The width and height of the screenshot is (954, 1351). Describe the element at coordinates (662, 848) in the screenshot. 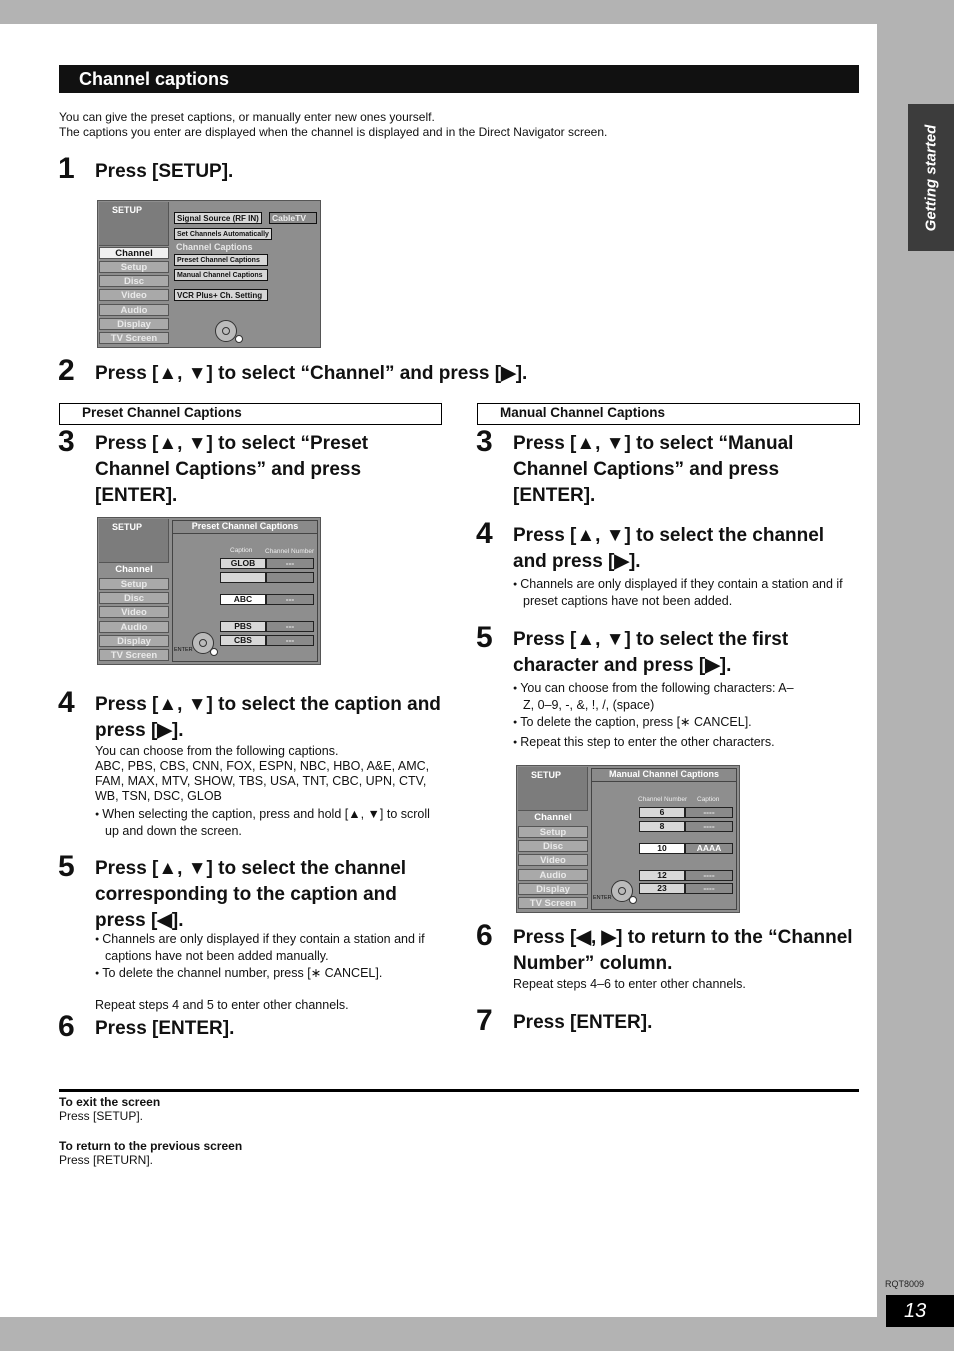

I see `channel-cell-selected: 10` at that location.